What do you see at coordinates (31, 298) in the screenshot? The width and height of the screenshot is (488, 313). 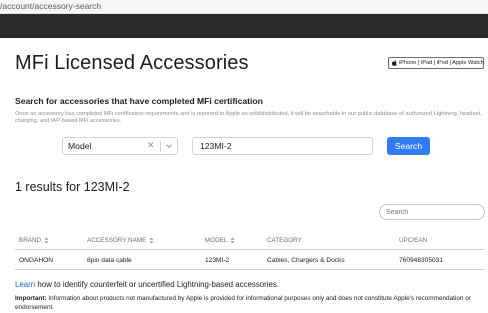 I see `important-label: Important:` at bounding box center [31, 298].